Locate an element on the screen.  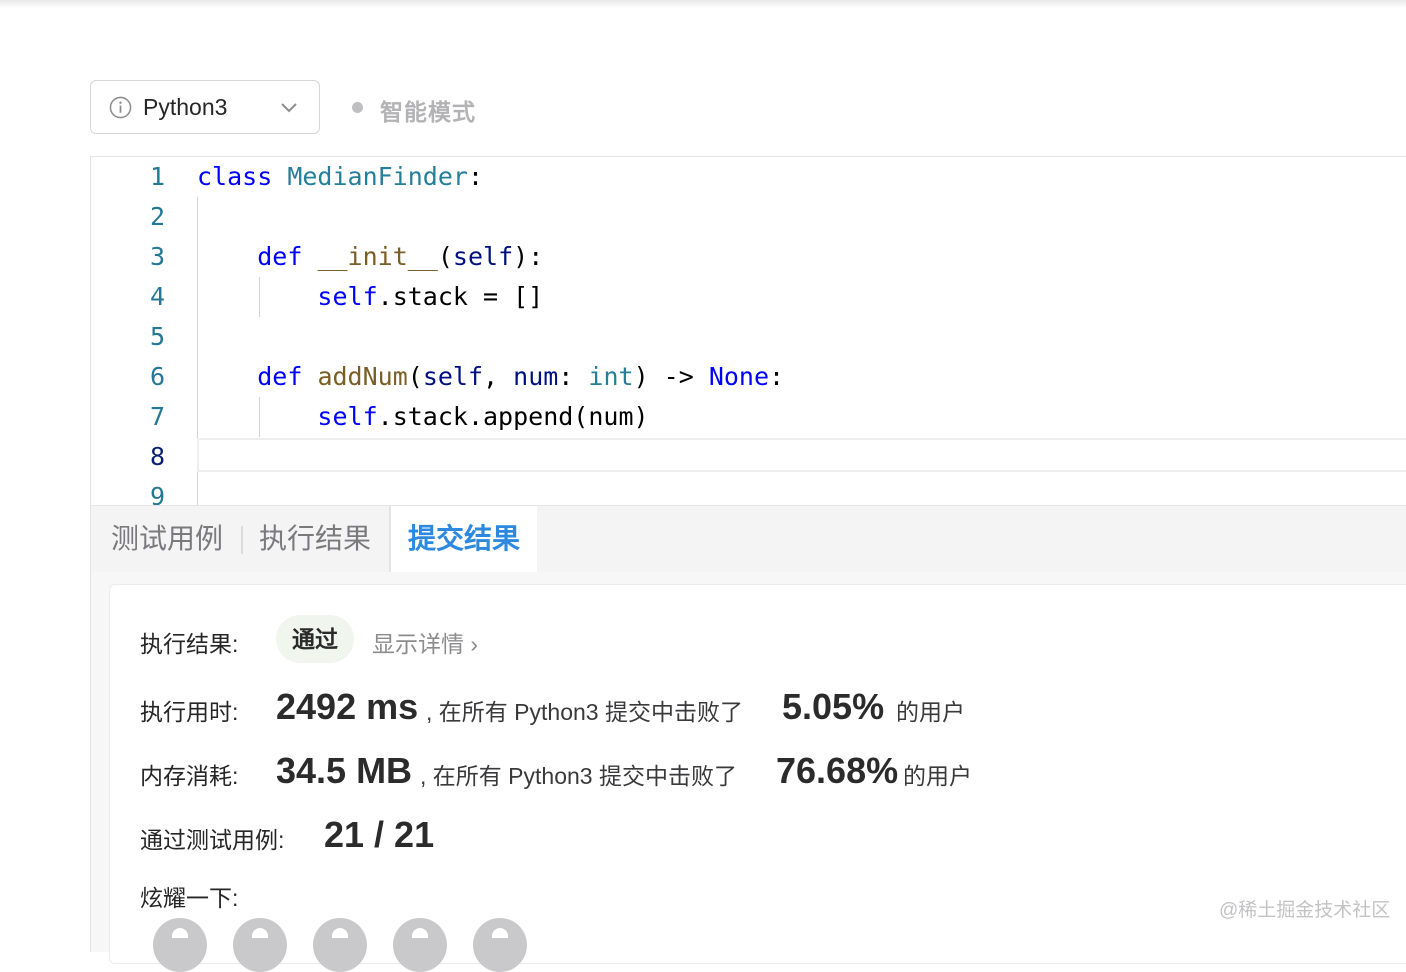
status-label: 执行结果: is located at coordinates (189, 644).